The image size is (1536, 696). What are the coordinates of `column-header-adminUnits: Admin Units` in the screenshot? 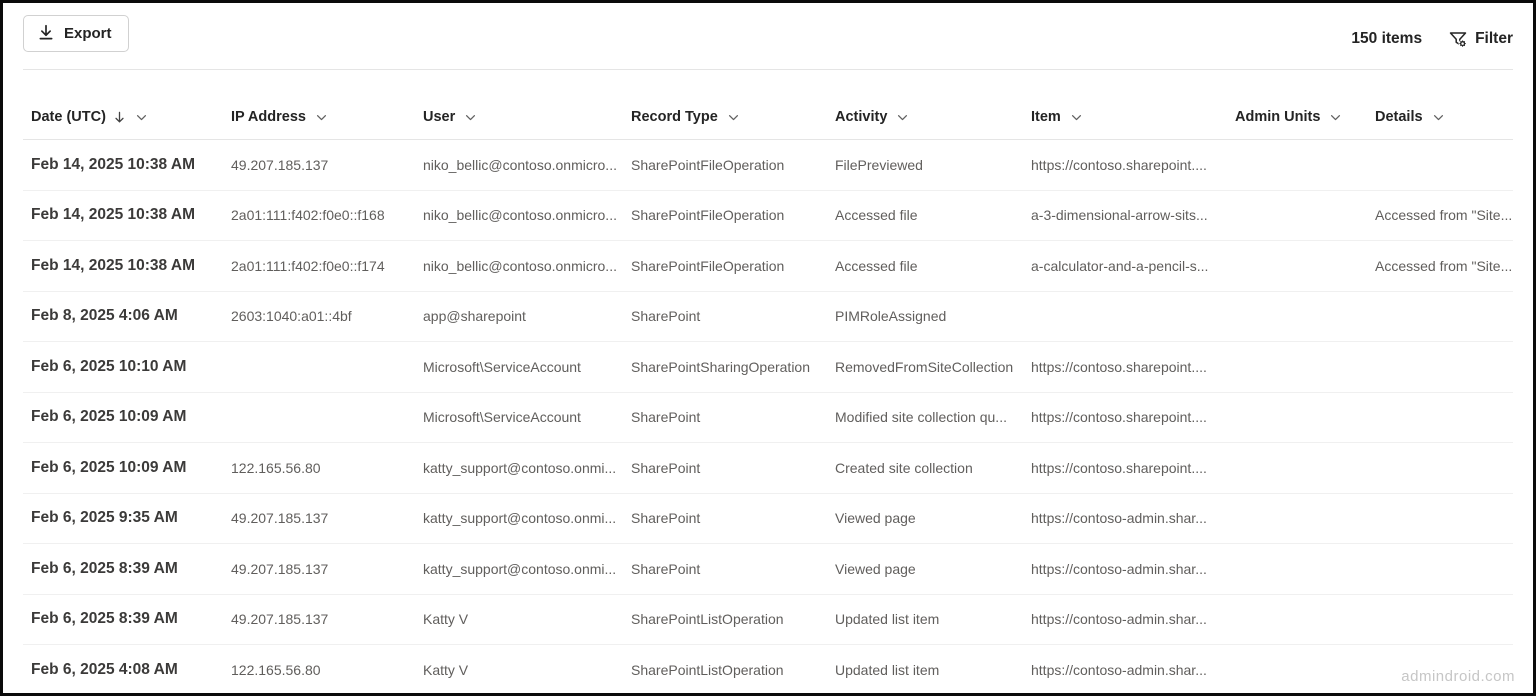 It's located at (1297, 104).